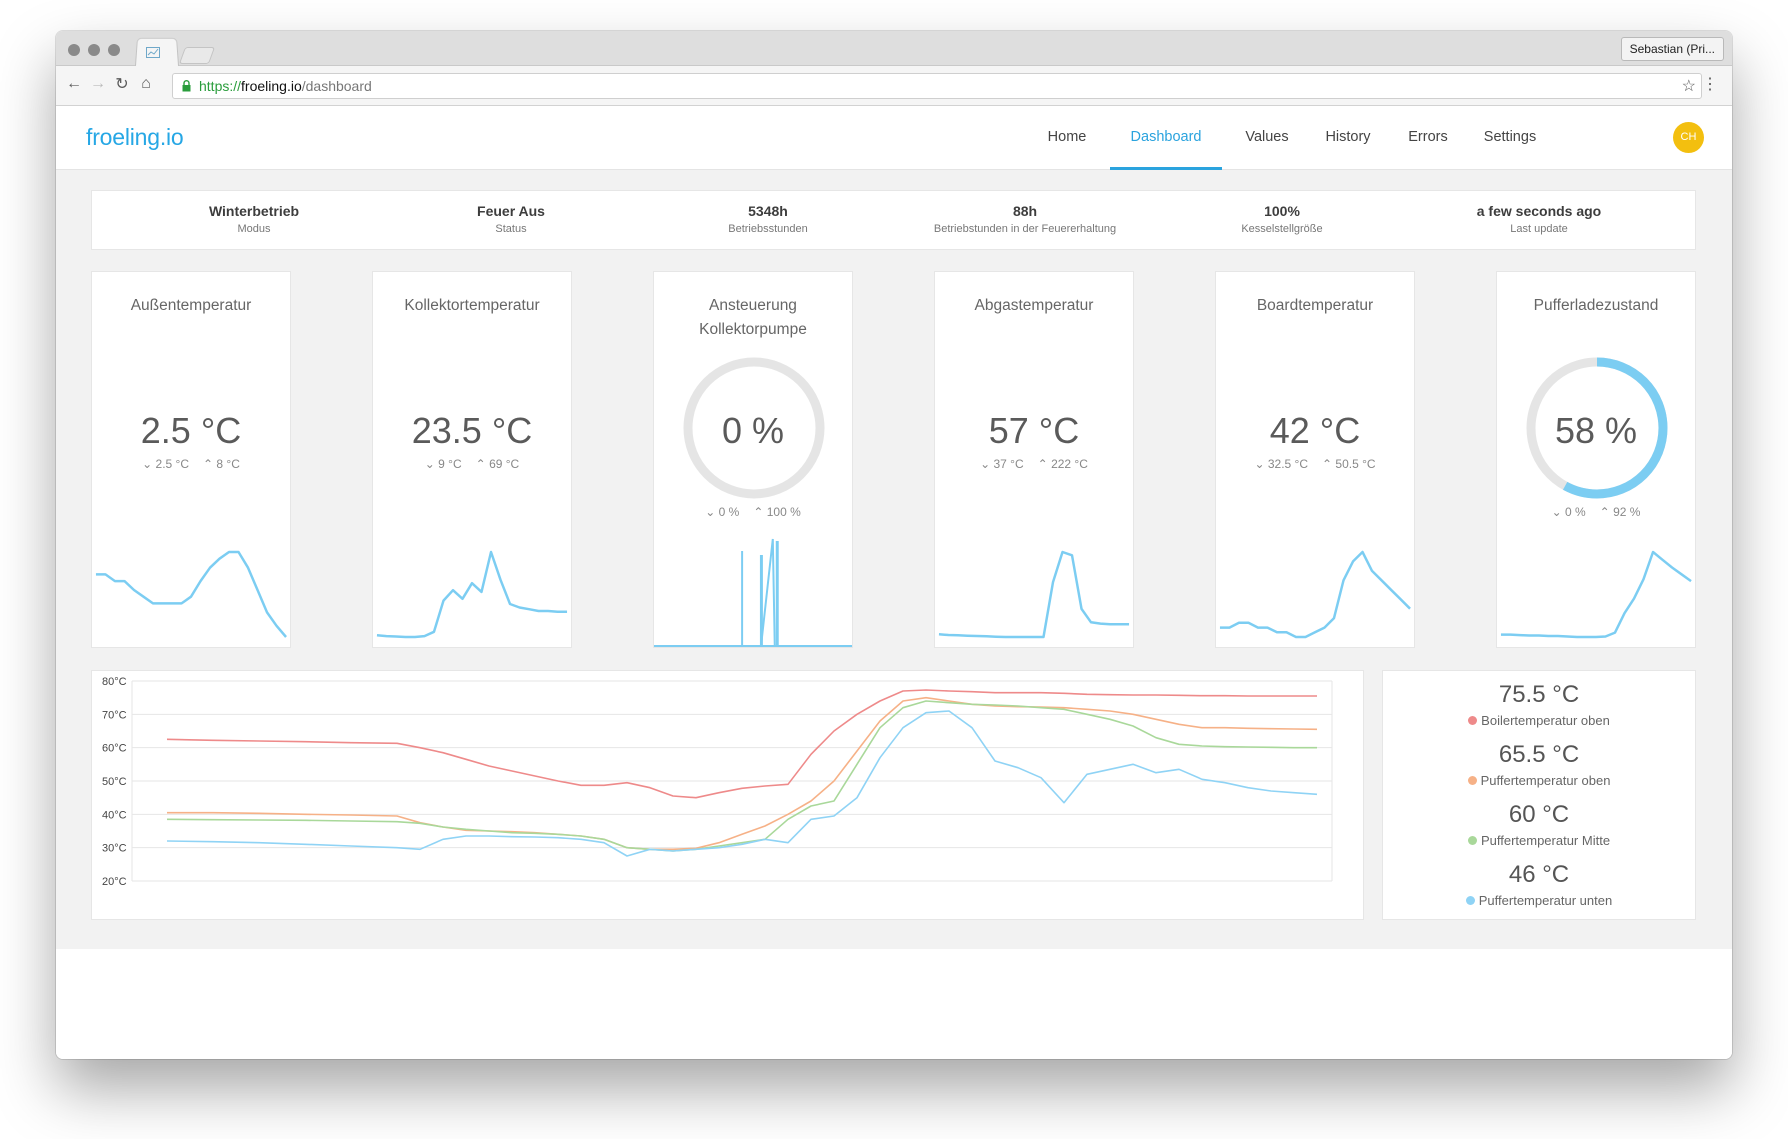  I want to click on pump-spikes, so click(753, 592).